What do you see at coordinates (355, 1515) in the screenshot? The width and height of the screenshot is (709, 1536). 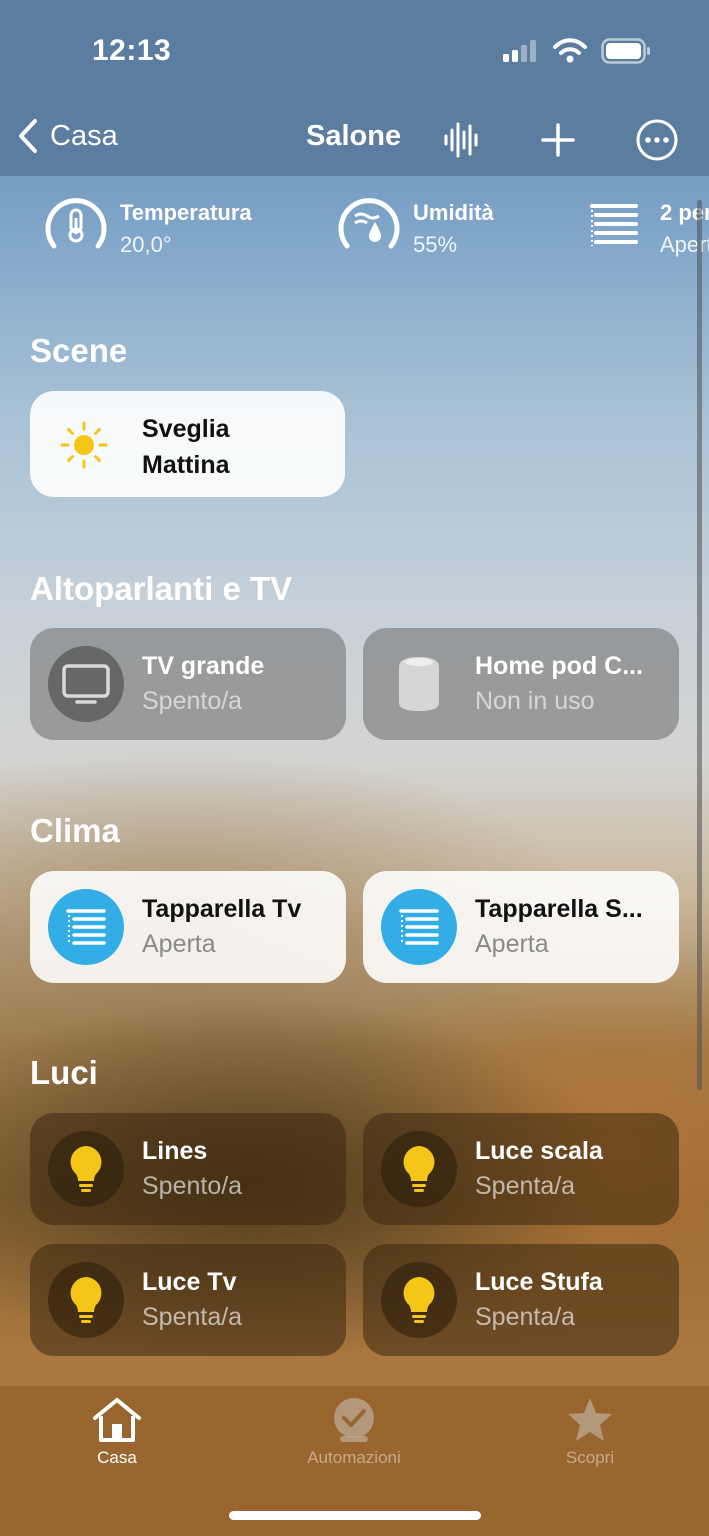 I see `home-indicator` at bounding box center [355, 1515].